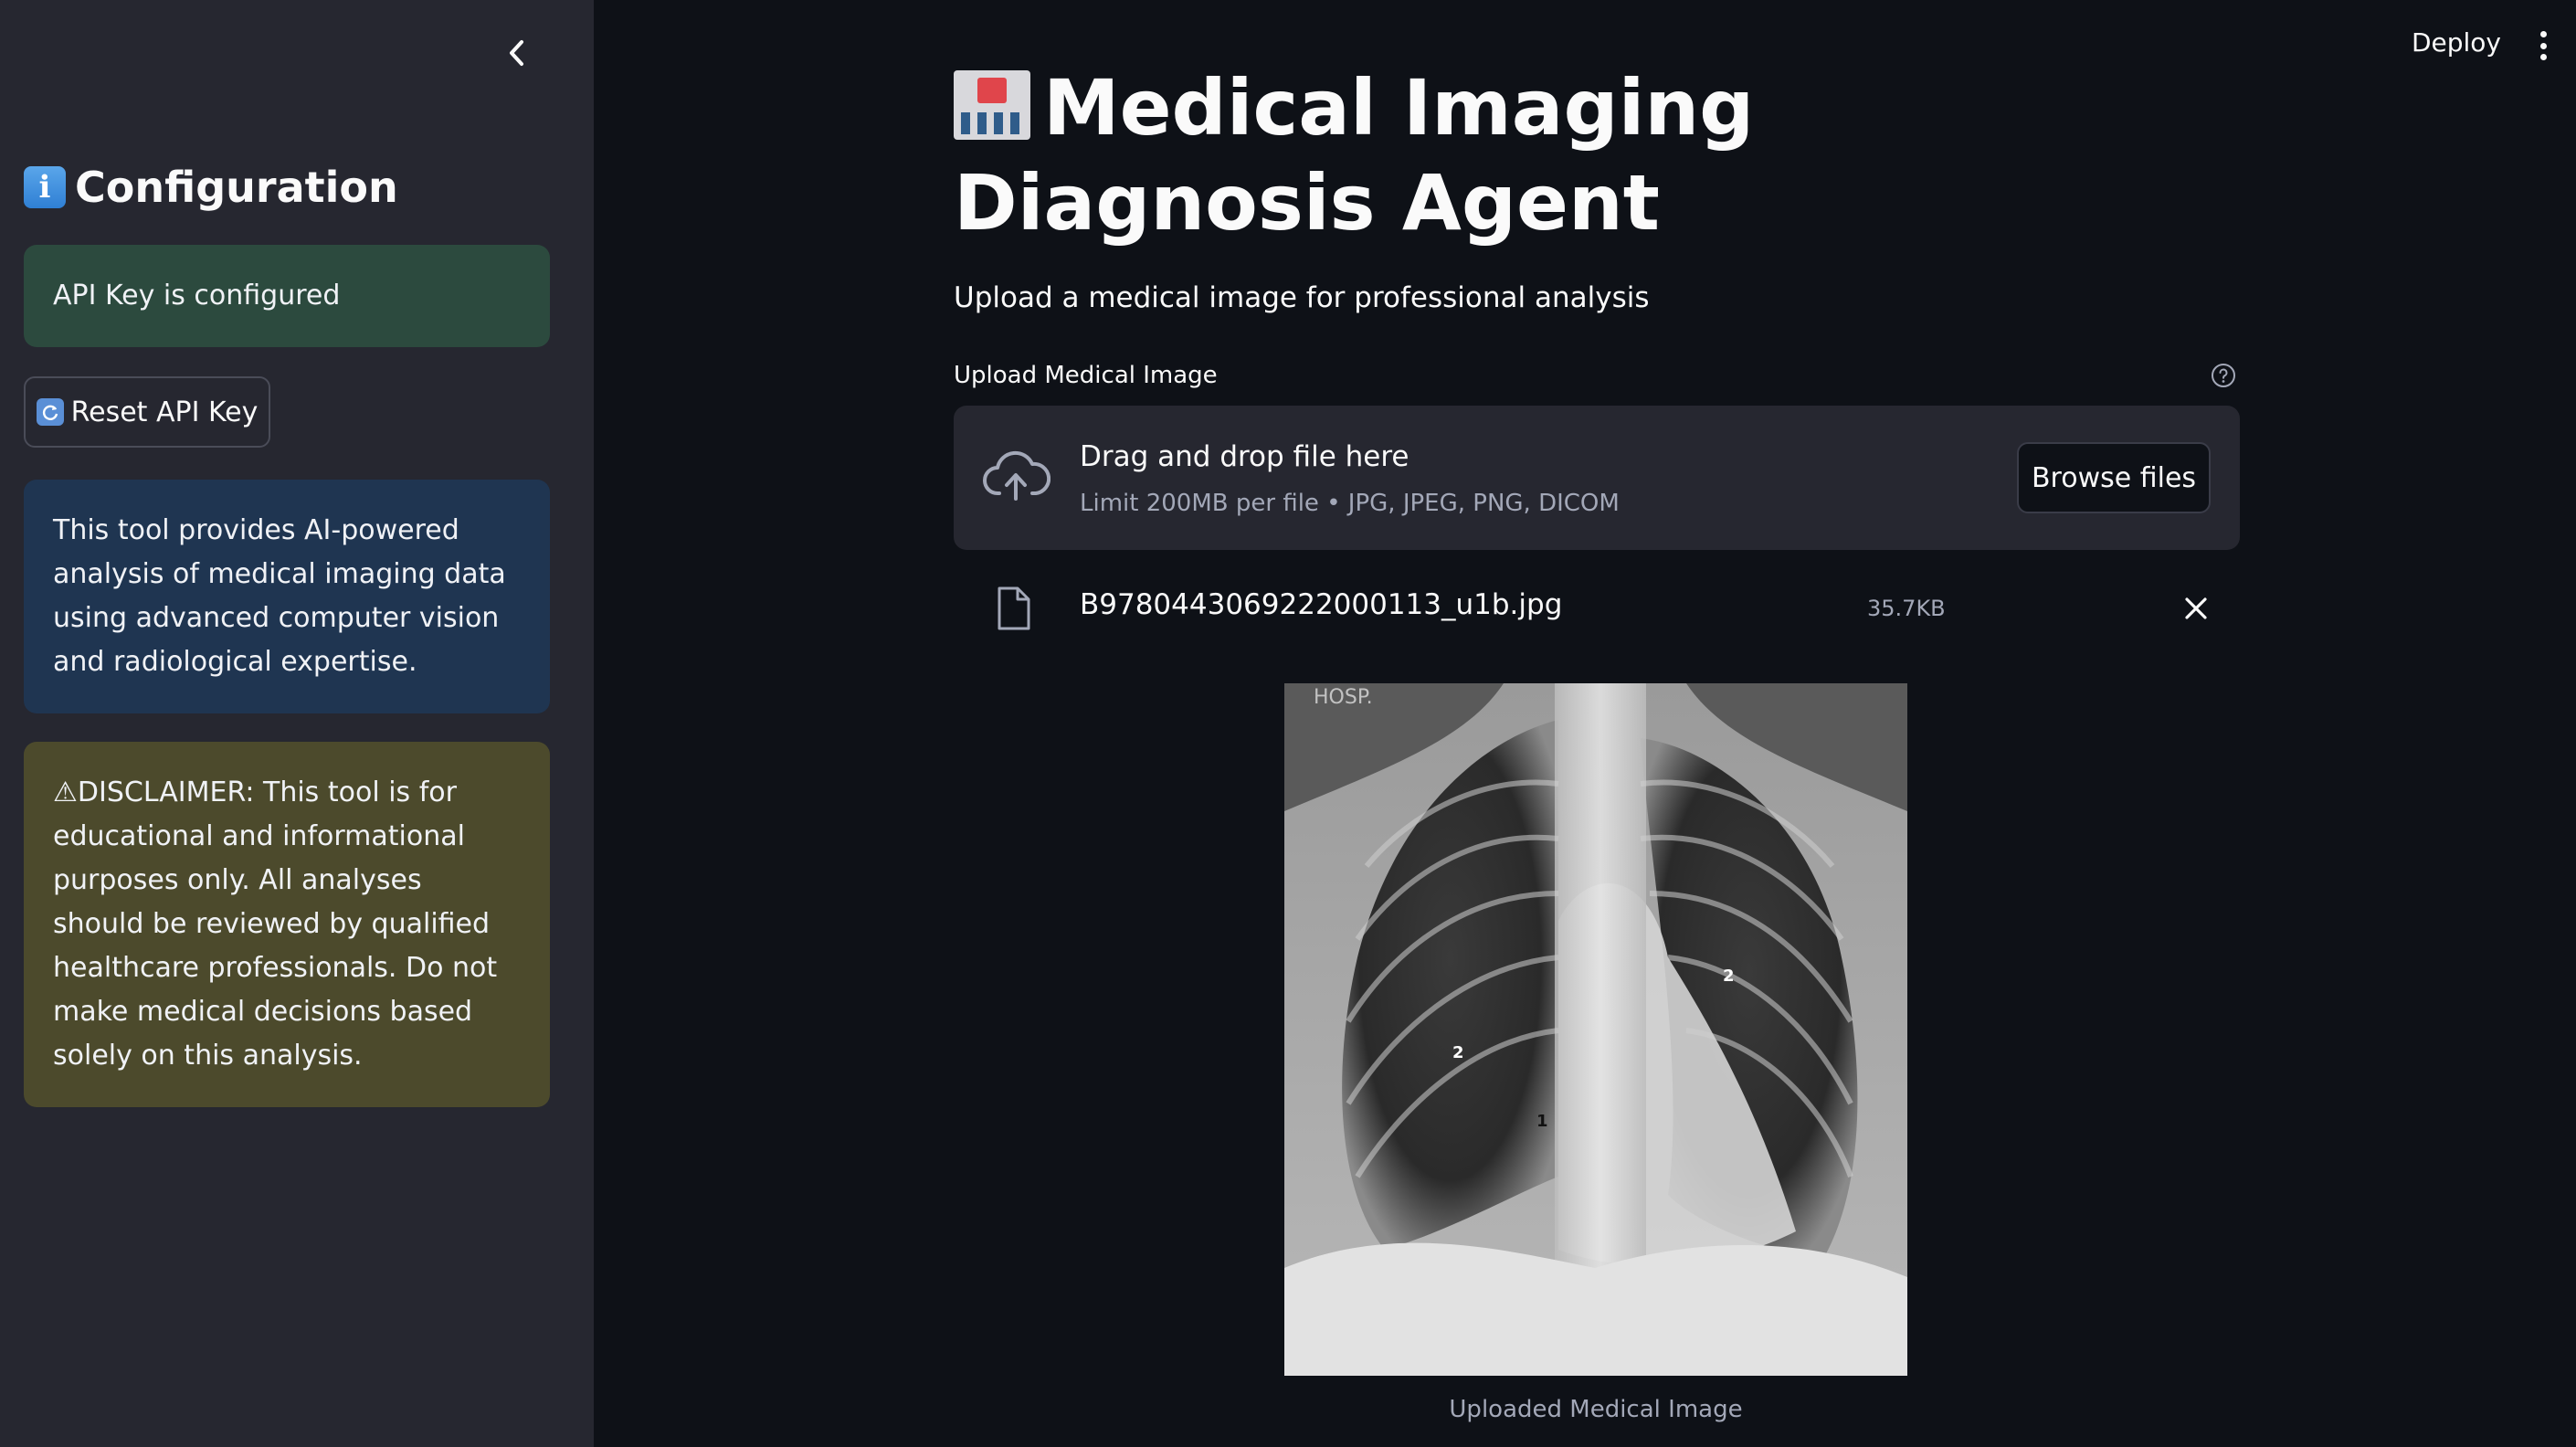 The width and height of the screenshot is (2576, 1447). I want to click on reset-api-key-label: Reset API Key, so click(164, 412).